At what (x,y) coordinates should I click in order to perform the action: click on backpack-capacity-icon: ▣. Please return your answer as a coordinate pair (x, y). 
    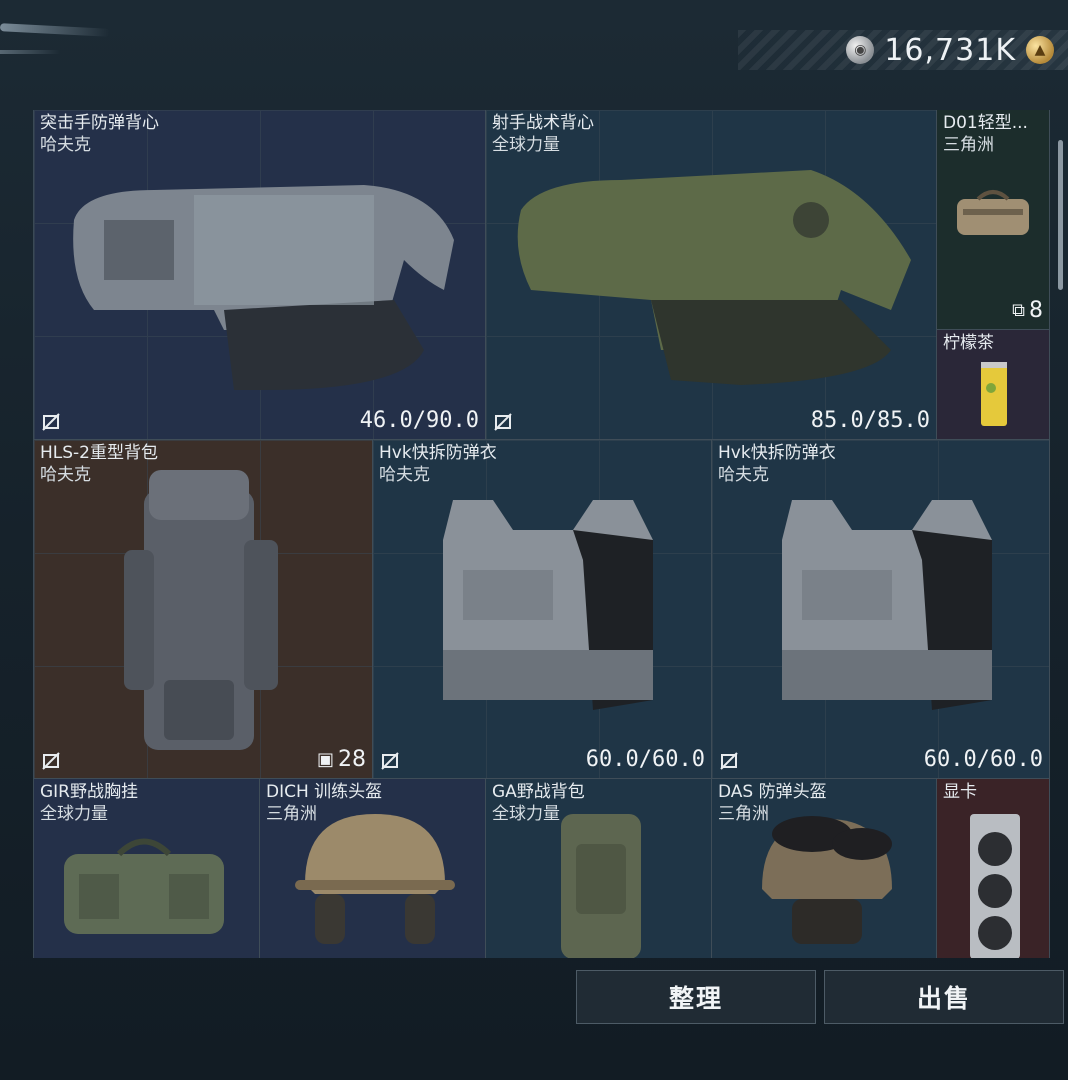
    Looking at the image, I should click on (325, 759).